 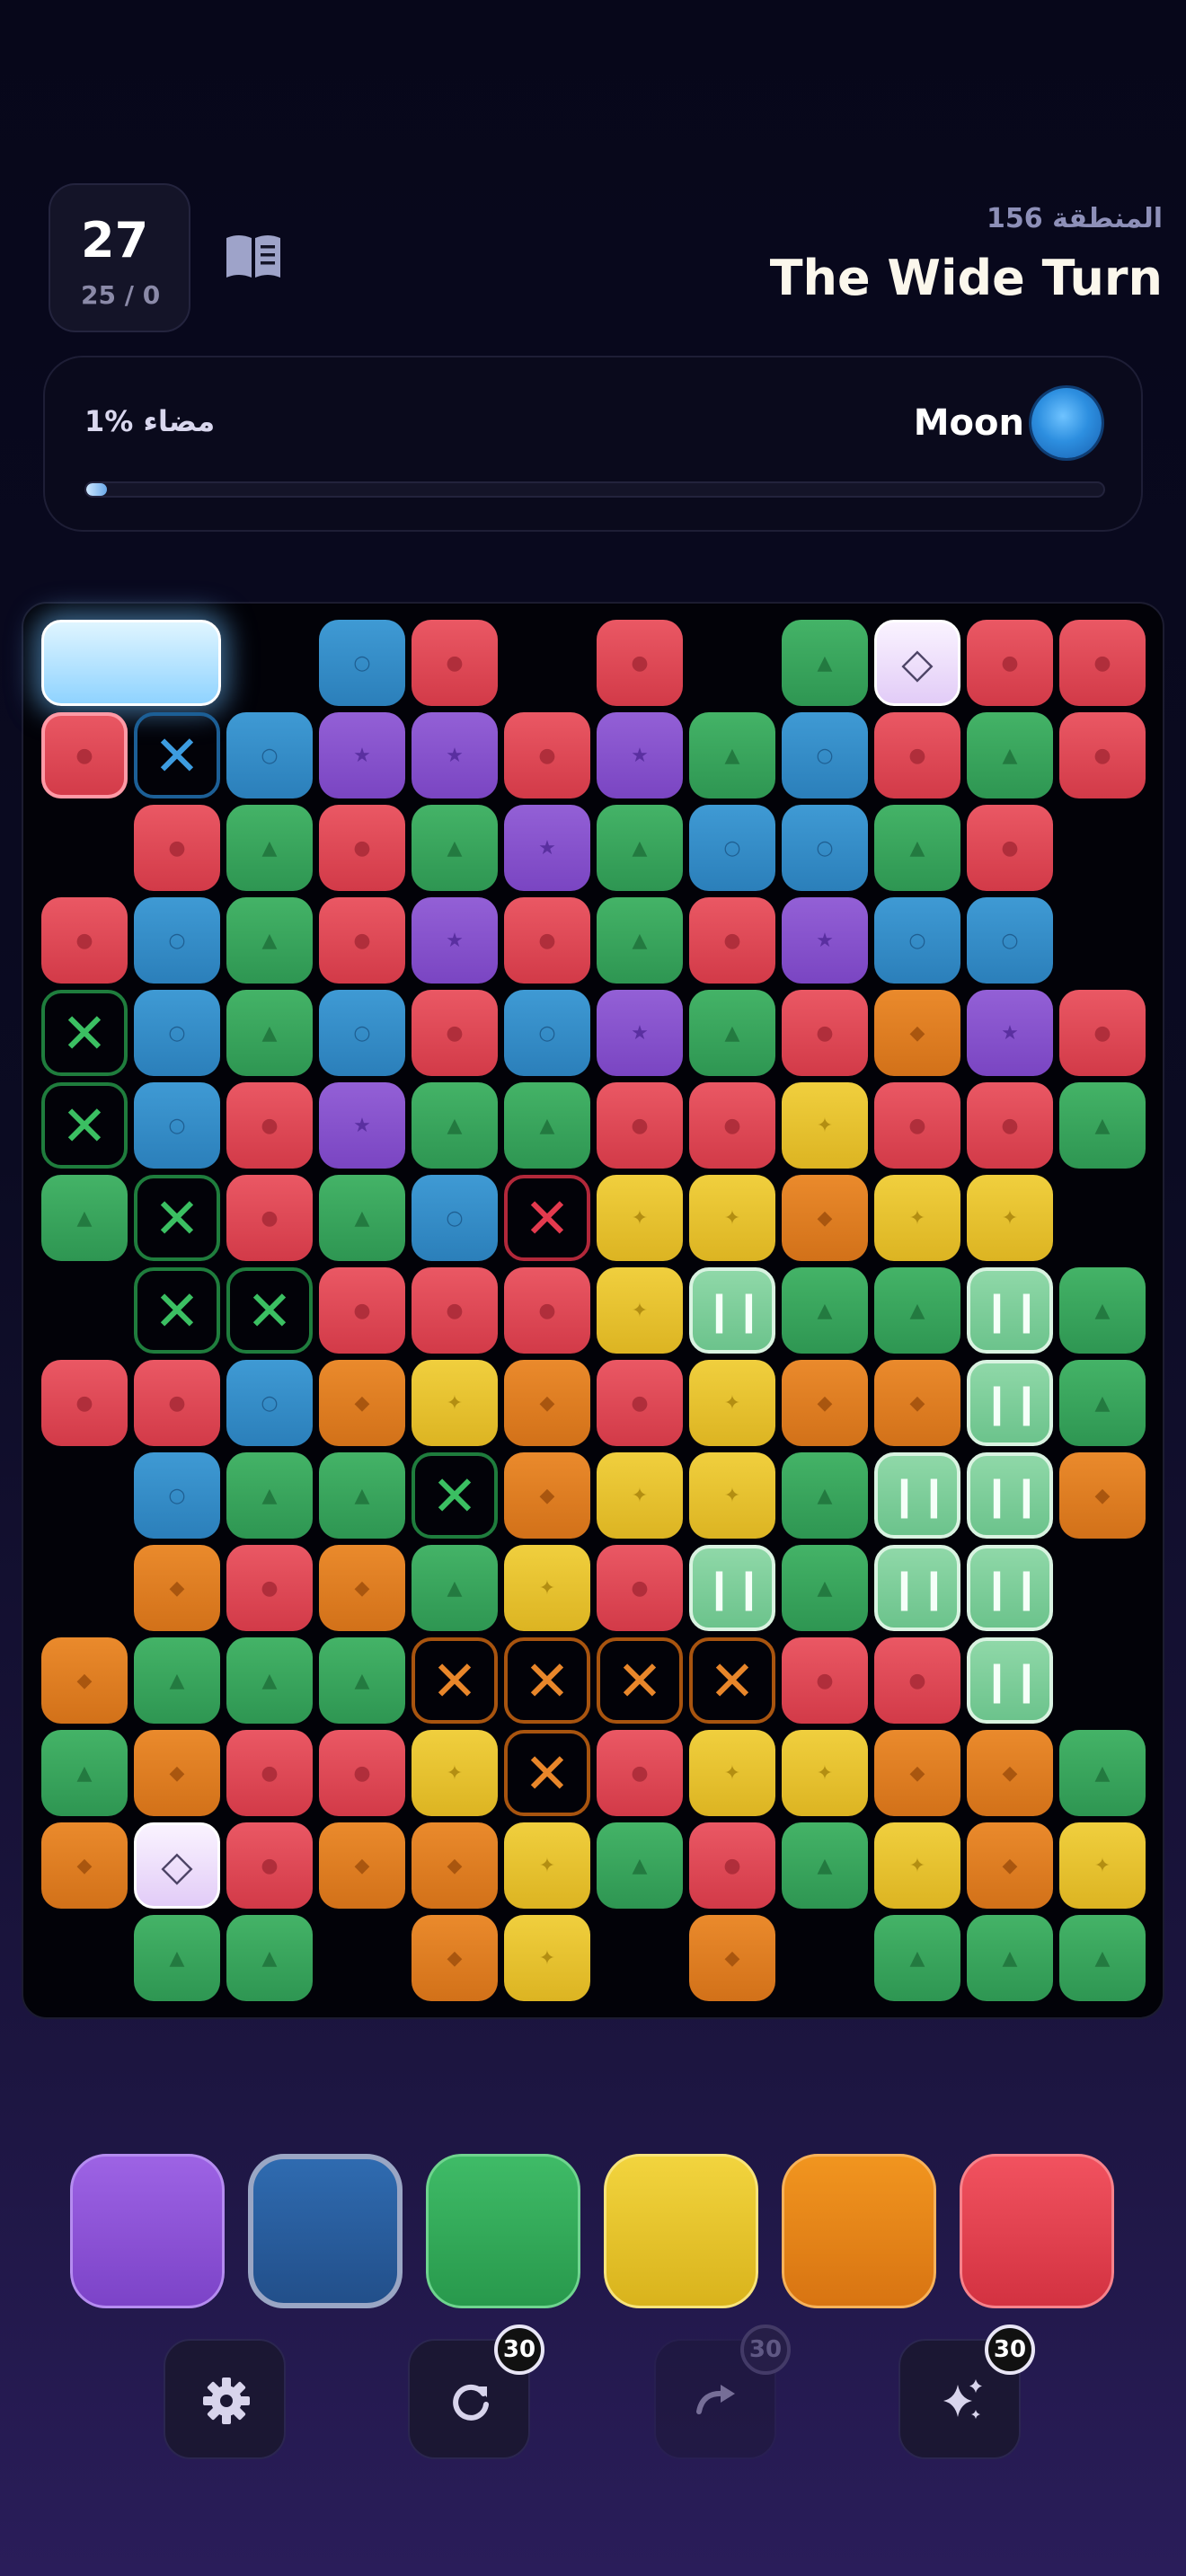 What do you see at coordinates (681, 2231) in the screenshot?
I see `color-swatch-yellow` at bounding box center [681, 2231].